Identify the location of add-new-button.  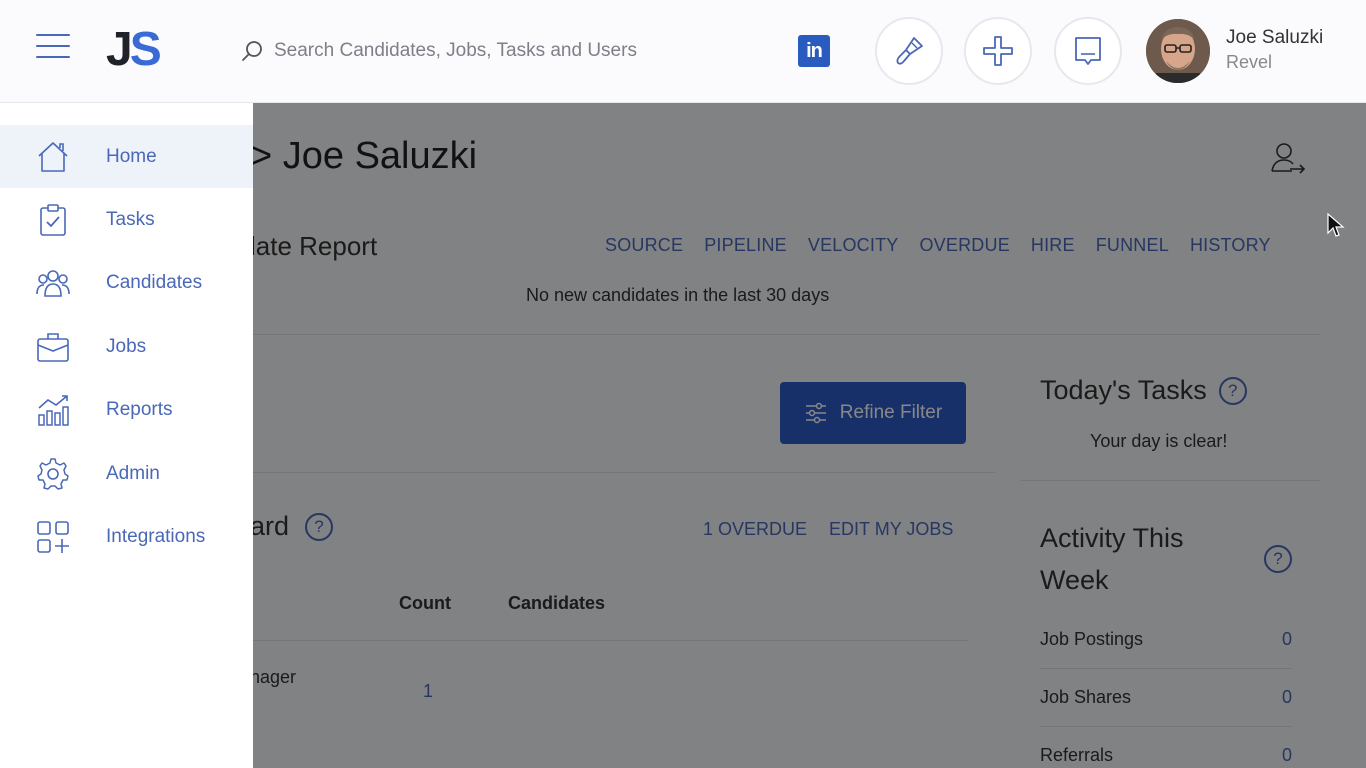
(998, 51).